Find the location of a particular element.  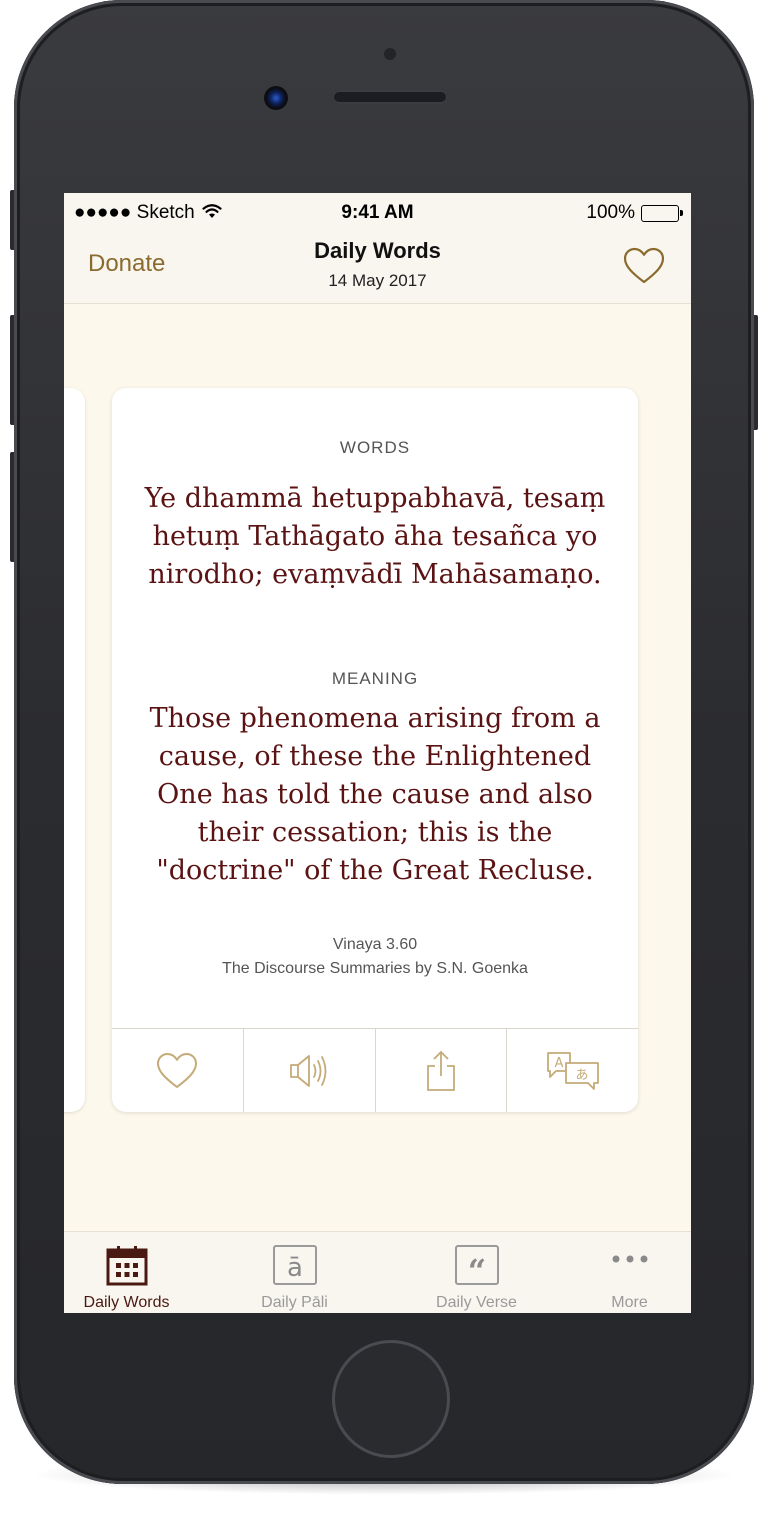

home-button is located at coordinates (391, 1399).